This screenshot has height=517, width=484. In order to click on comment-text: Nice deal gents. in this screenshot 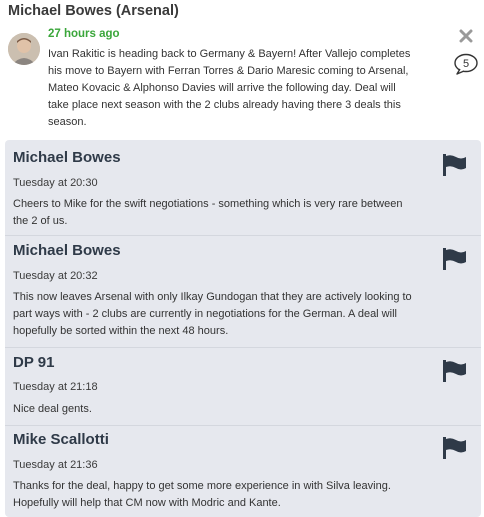, I will do `click(52, 409)`.